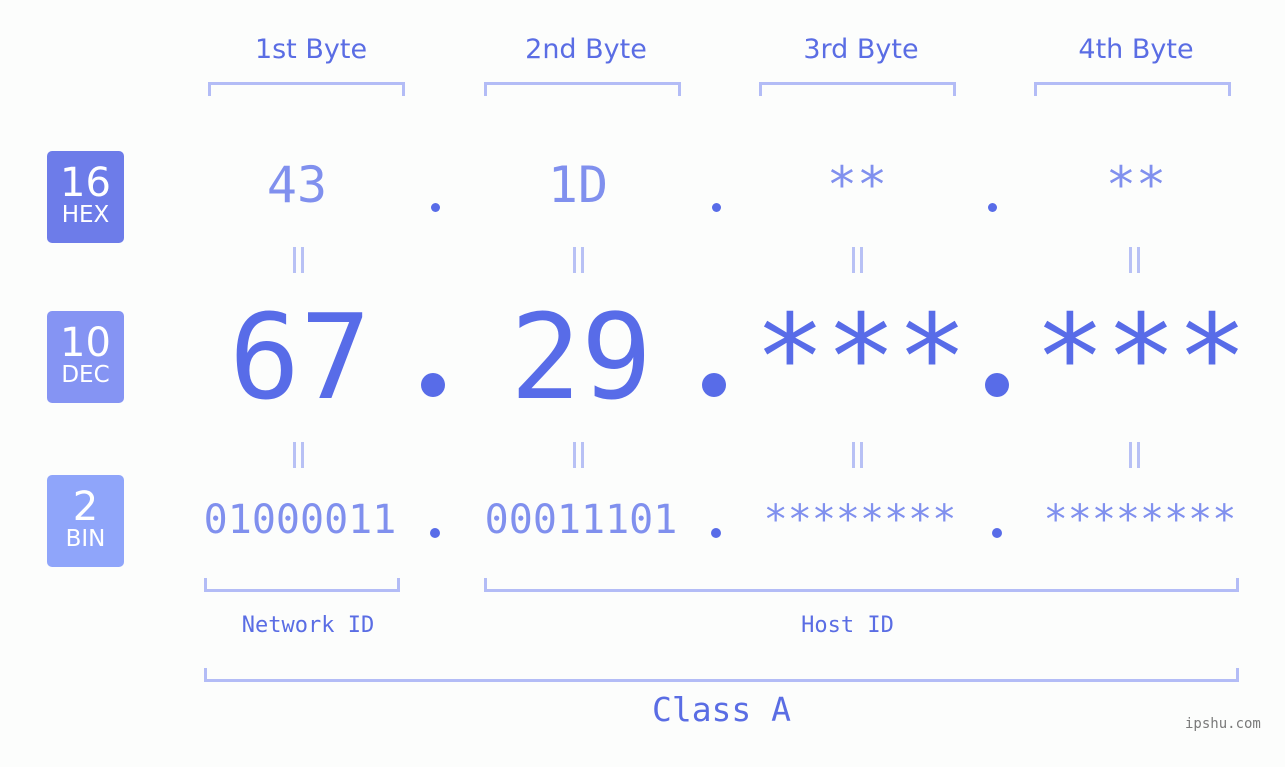 The height and width of the screenshot is (767, 1285). I want to click on network-id-bracket, so click(302, 585).